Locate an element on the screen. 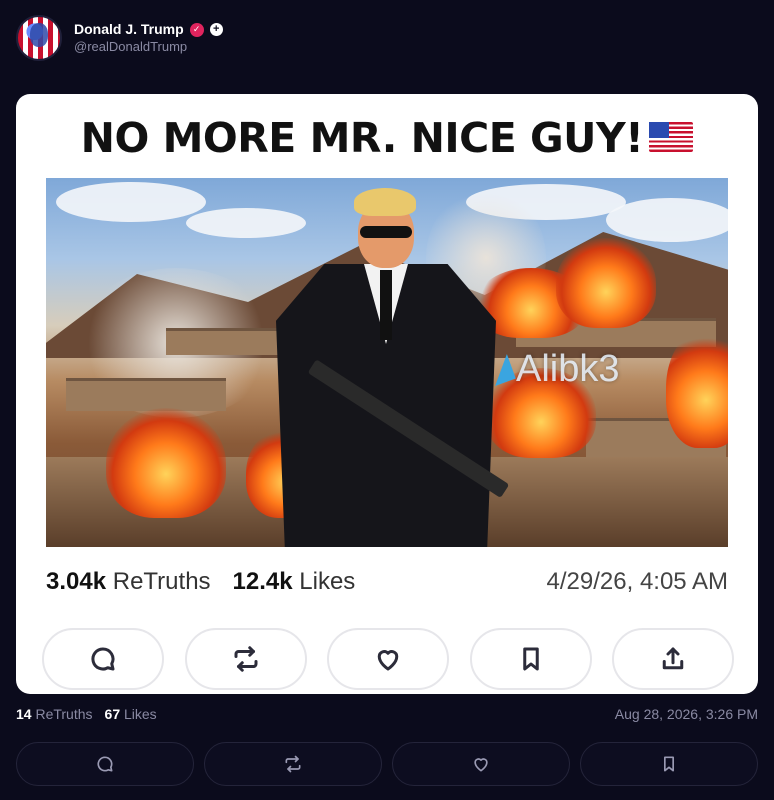 The image size is (774, 800). telegram-icon is located at coordinates (501, 369).